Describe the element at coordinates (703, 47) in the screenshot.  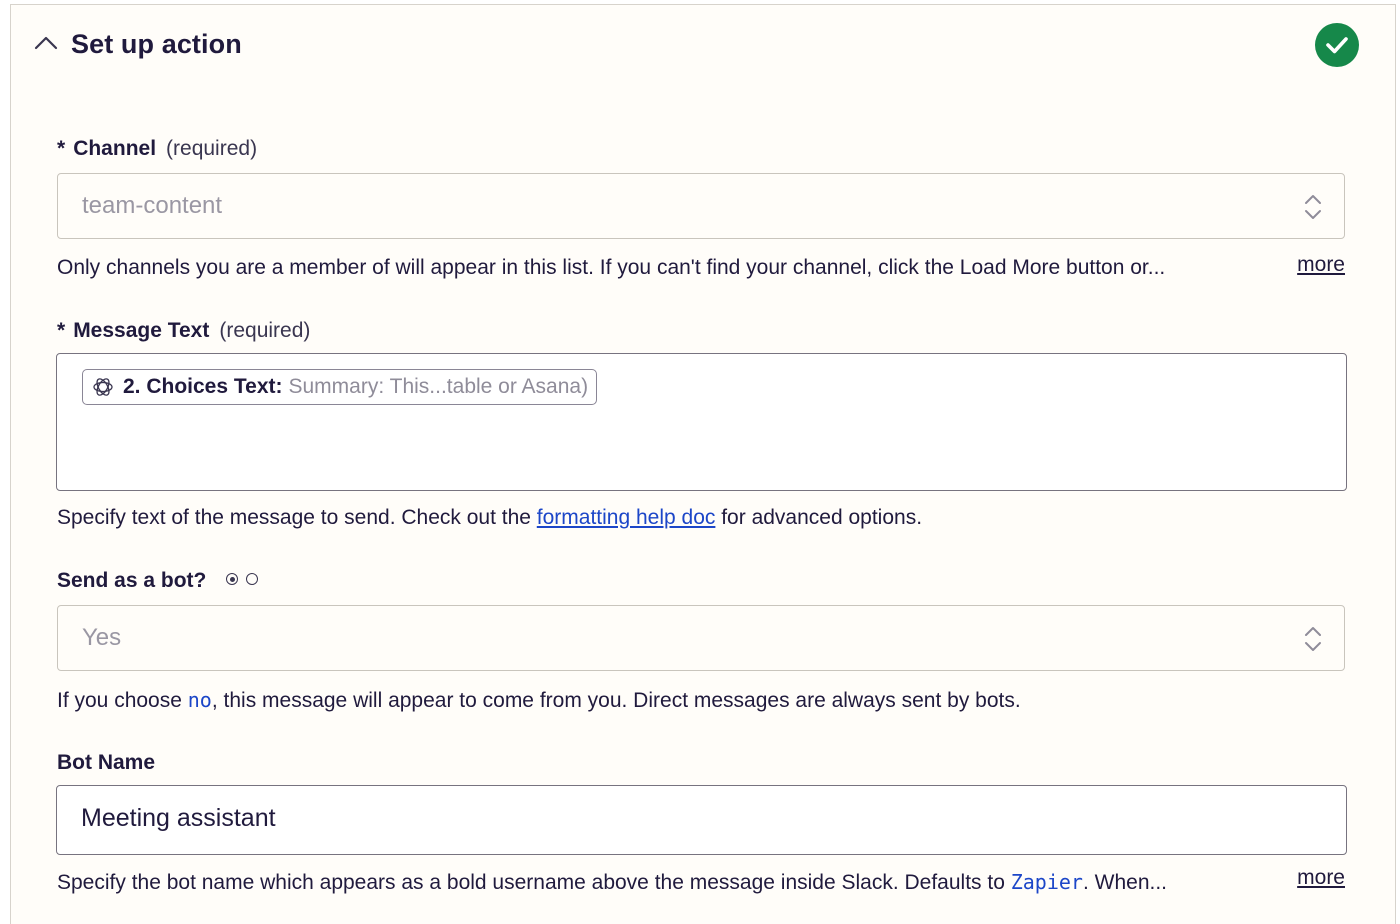
I see `section-header: Set up action` at that location.